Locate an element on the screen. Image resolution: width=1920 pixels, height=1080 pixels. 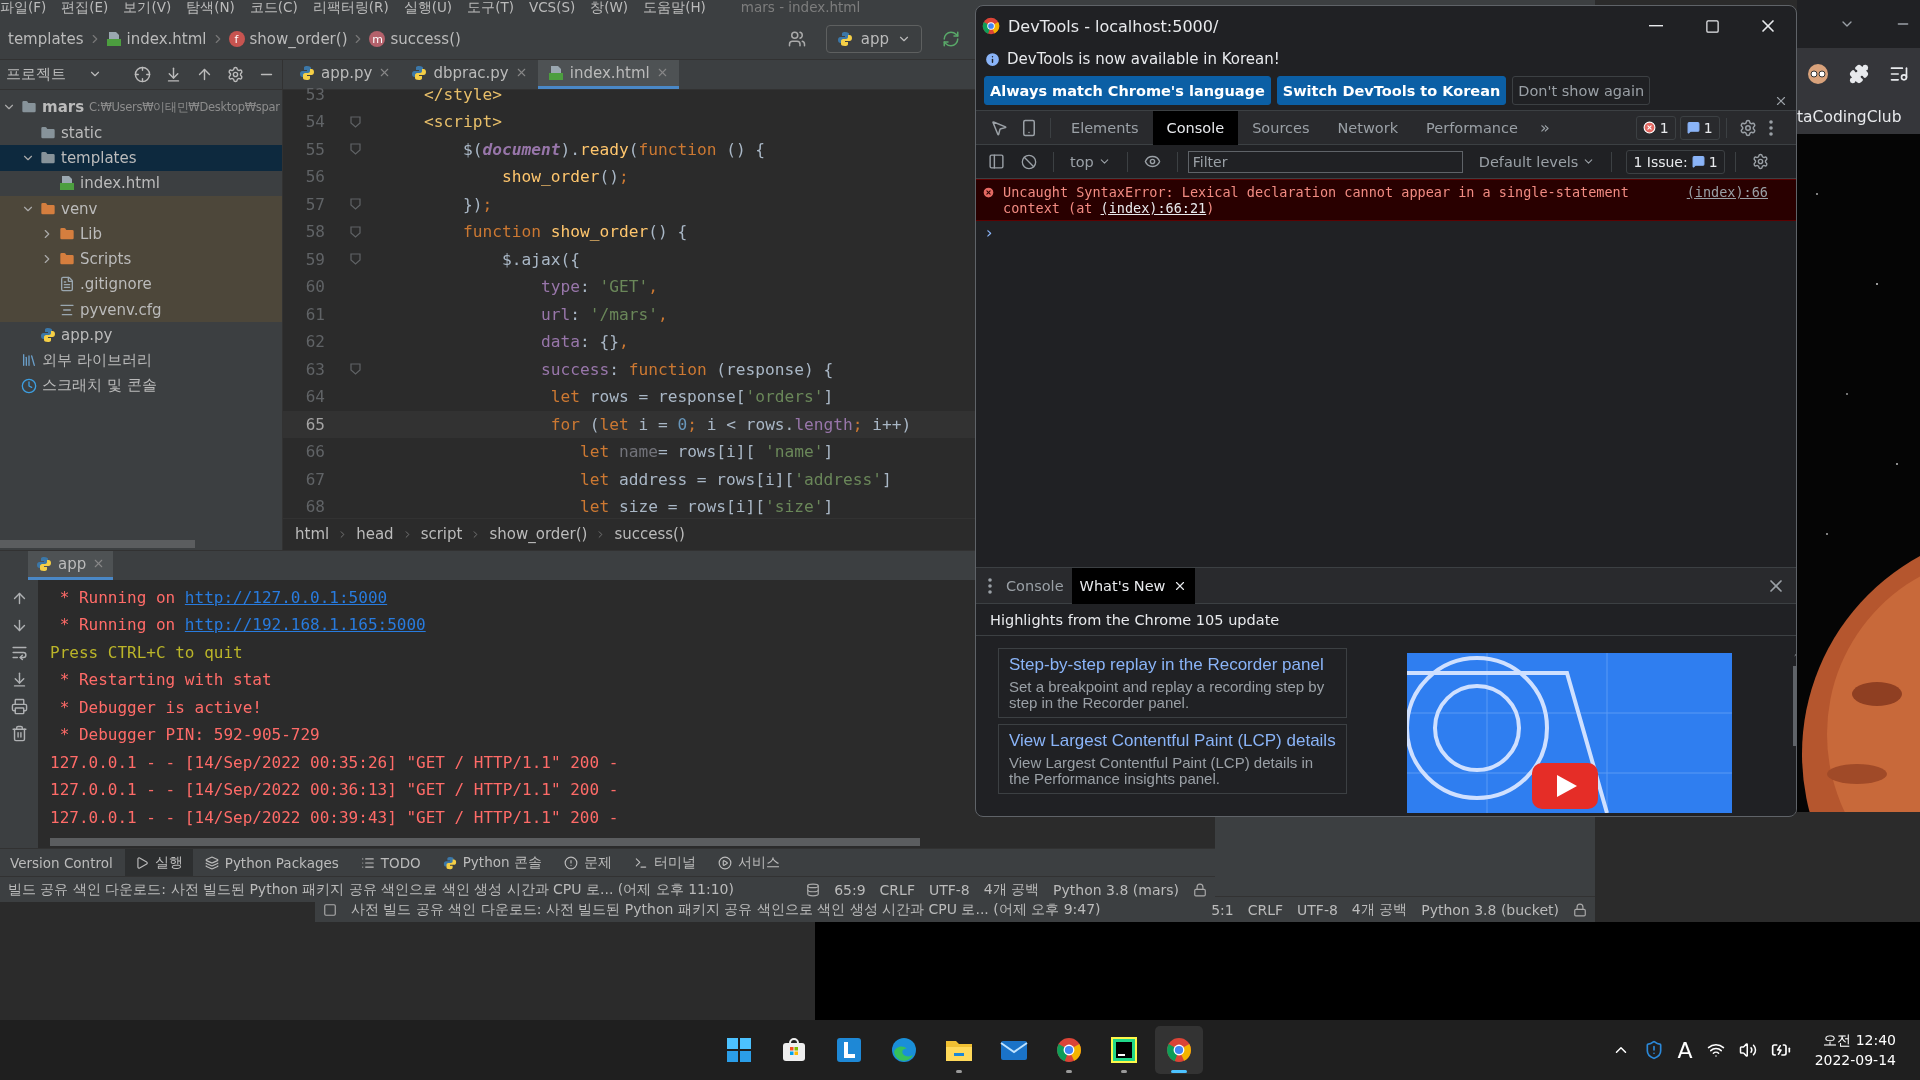
card-title-link: View Largest Contentful Paint (LCP) details is located at coordinates (1172, 741).